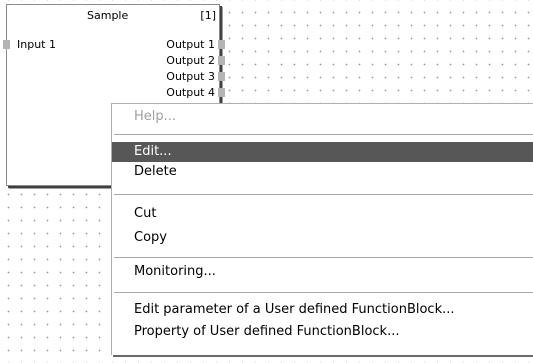 The height and width of the screenshot is (363, 533). What do you see at coordinates (208, 15) in the screenshot?
I see `block-index: [1]` at bounding box center [208, 15].